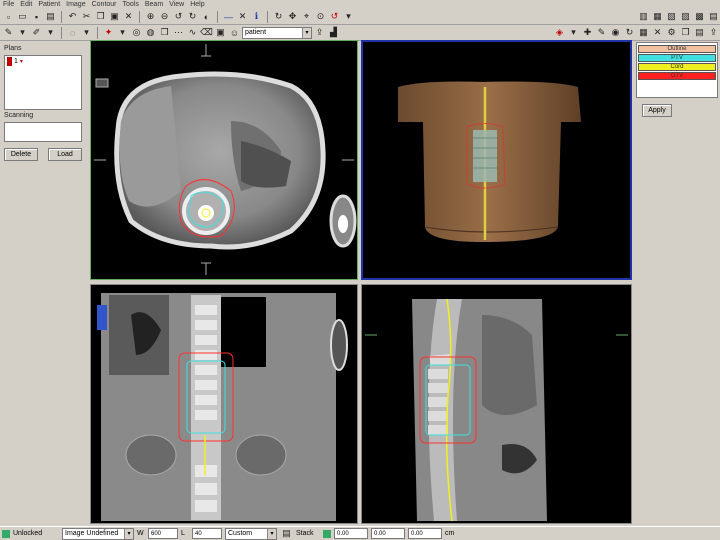  I want to click on patient-icon: ☺, so click(234, 32).